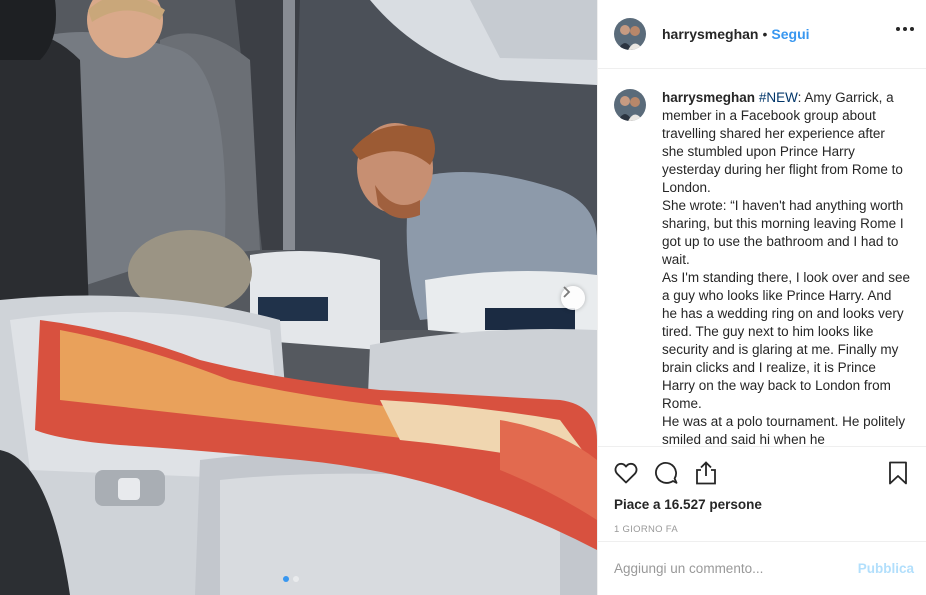  Describe the element at coordinates (905, 29) in the screenshot. I see `more-options-icon` at that location.